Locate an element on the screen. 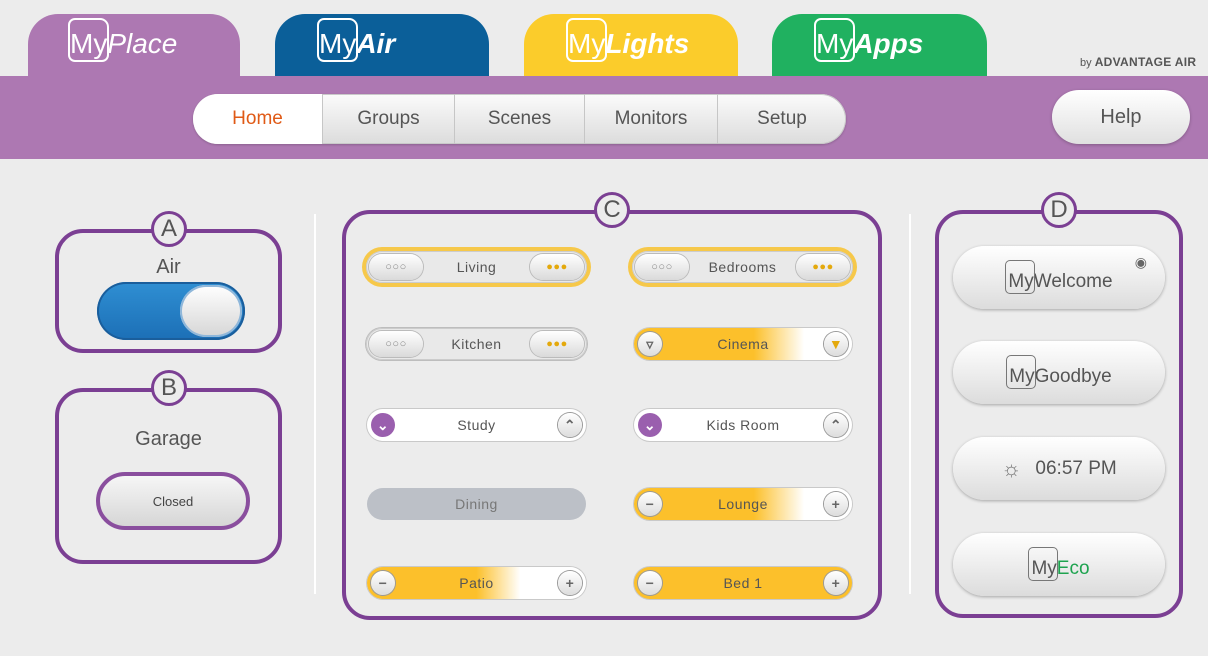 The height and width of the screenshot is (656, 1208). scene-timer-time: 06:57 PM is located at coordinates (1076, 468).